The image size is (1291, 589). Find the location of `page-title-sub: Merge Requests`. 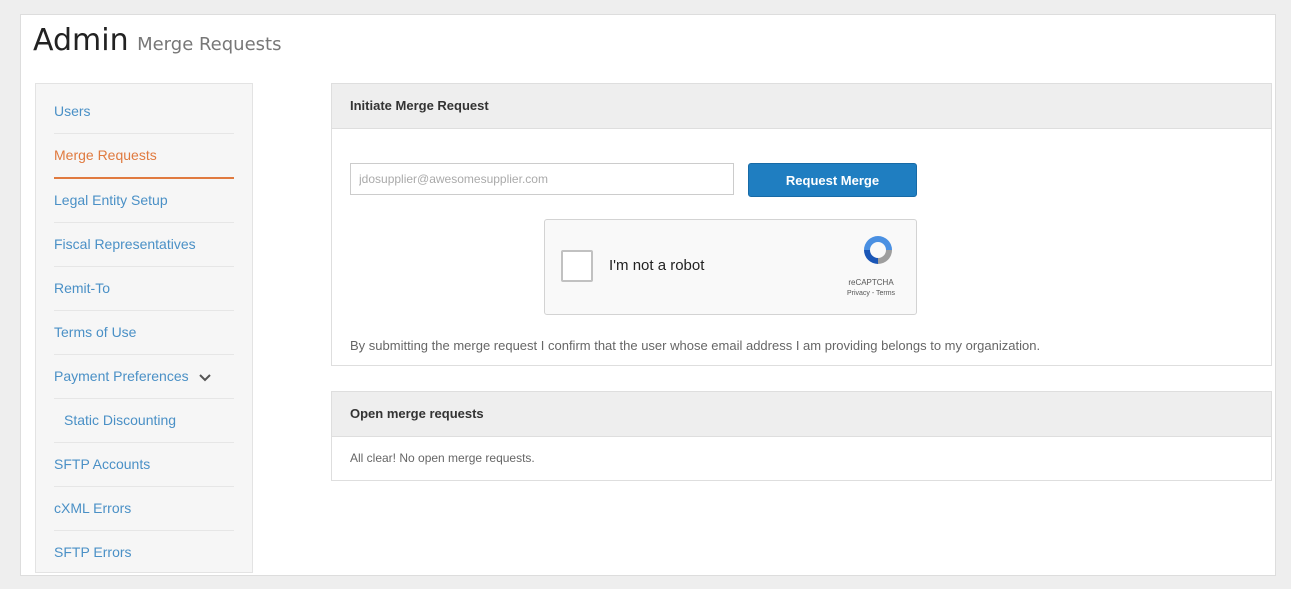

page-title-sub: Merge Requests is located at coordinates (209, 44).